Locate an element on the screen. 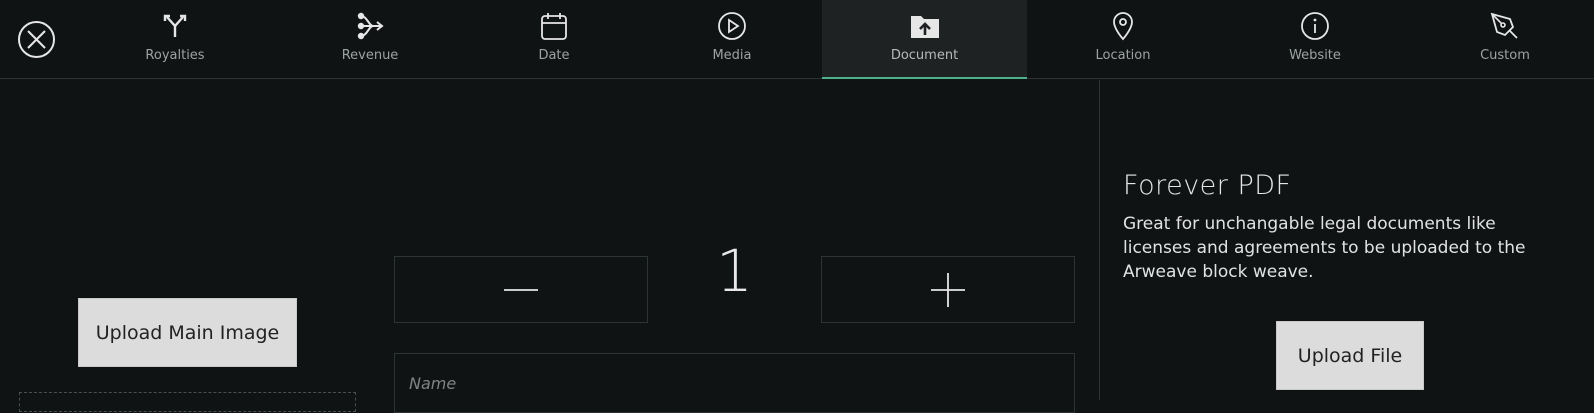 Image resolution: width=1594 pixels, height=413 pixels. tab-custom: Custom is located at coordinates (1505, 39).